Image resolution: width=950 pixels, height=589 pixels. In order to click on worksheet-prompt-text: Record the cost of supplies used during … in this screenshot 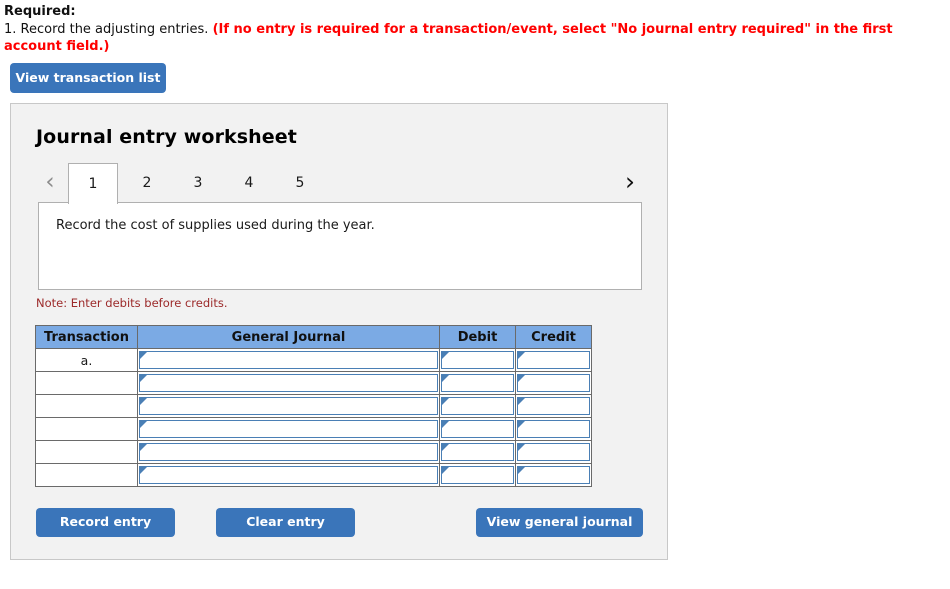, I will do `click(215, 225)`.